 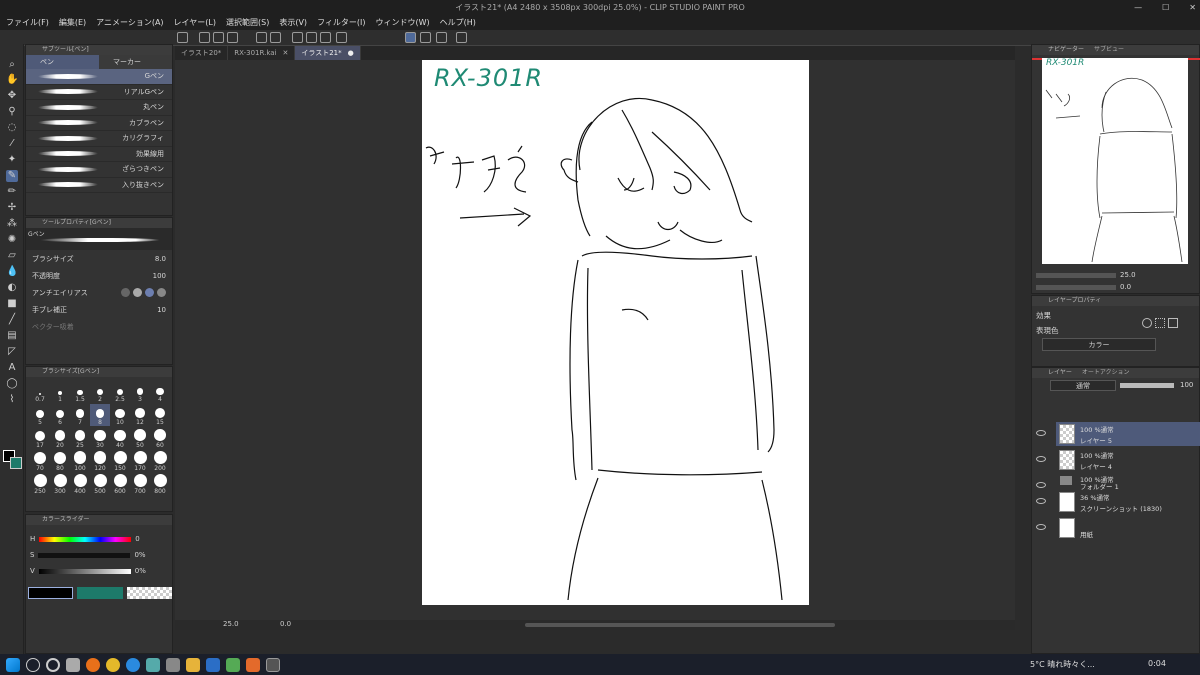 I want to click on brush-size-cell: 700, so click(x=140, y=484).